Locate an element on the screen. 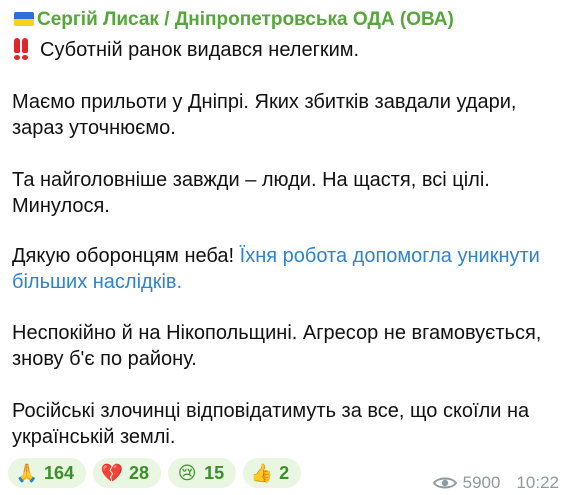 This screenshot has width=573, height=495. message-line: зараз уточнюємо. is located at coordinates (94, 128).